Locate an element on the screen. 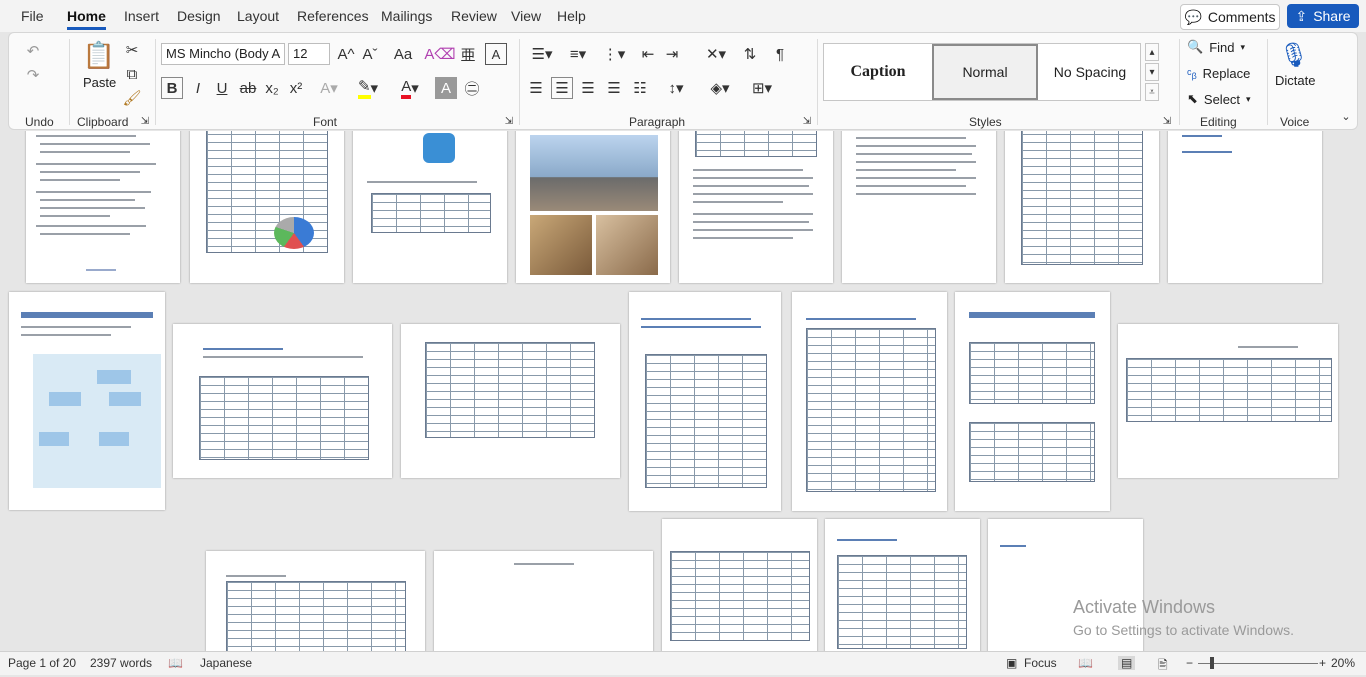  paste-icon: 📋 is located at coordinates (99, 55).